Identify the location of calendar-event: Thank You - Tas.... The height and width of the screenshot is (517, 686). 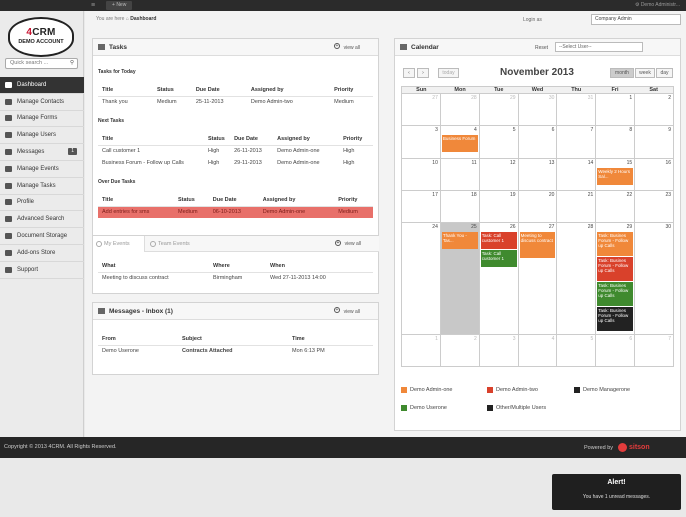
(459, 240).